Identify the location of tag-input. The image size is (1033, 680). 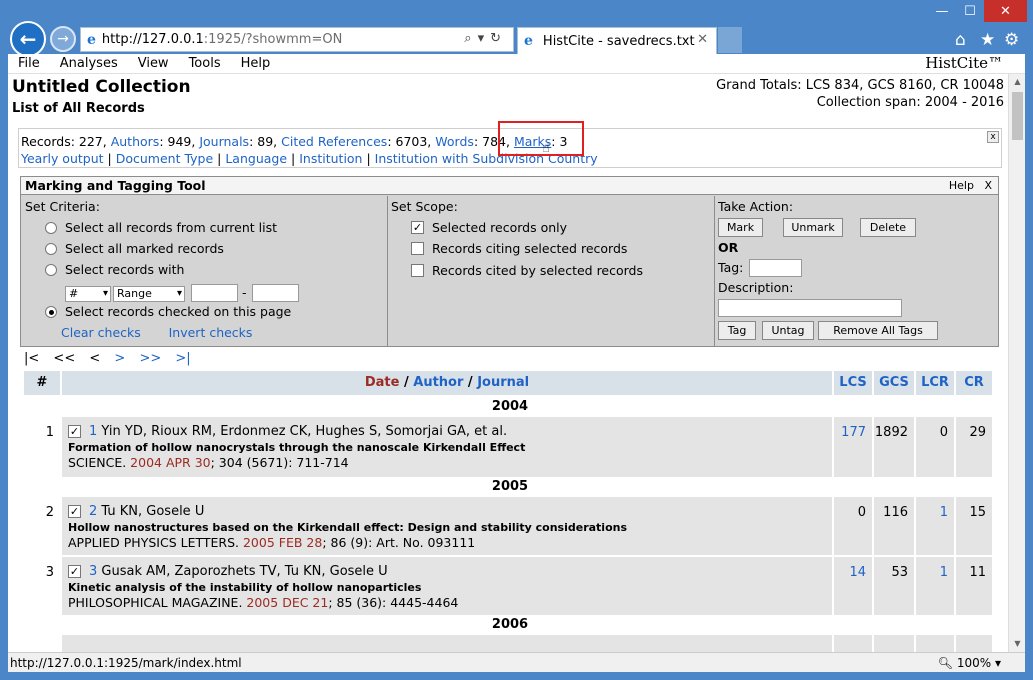
(775, 268).